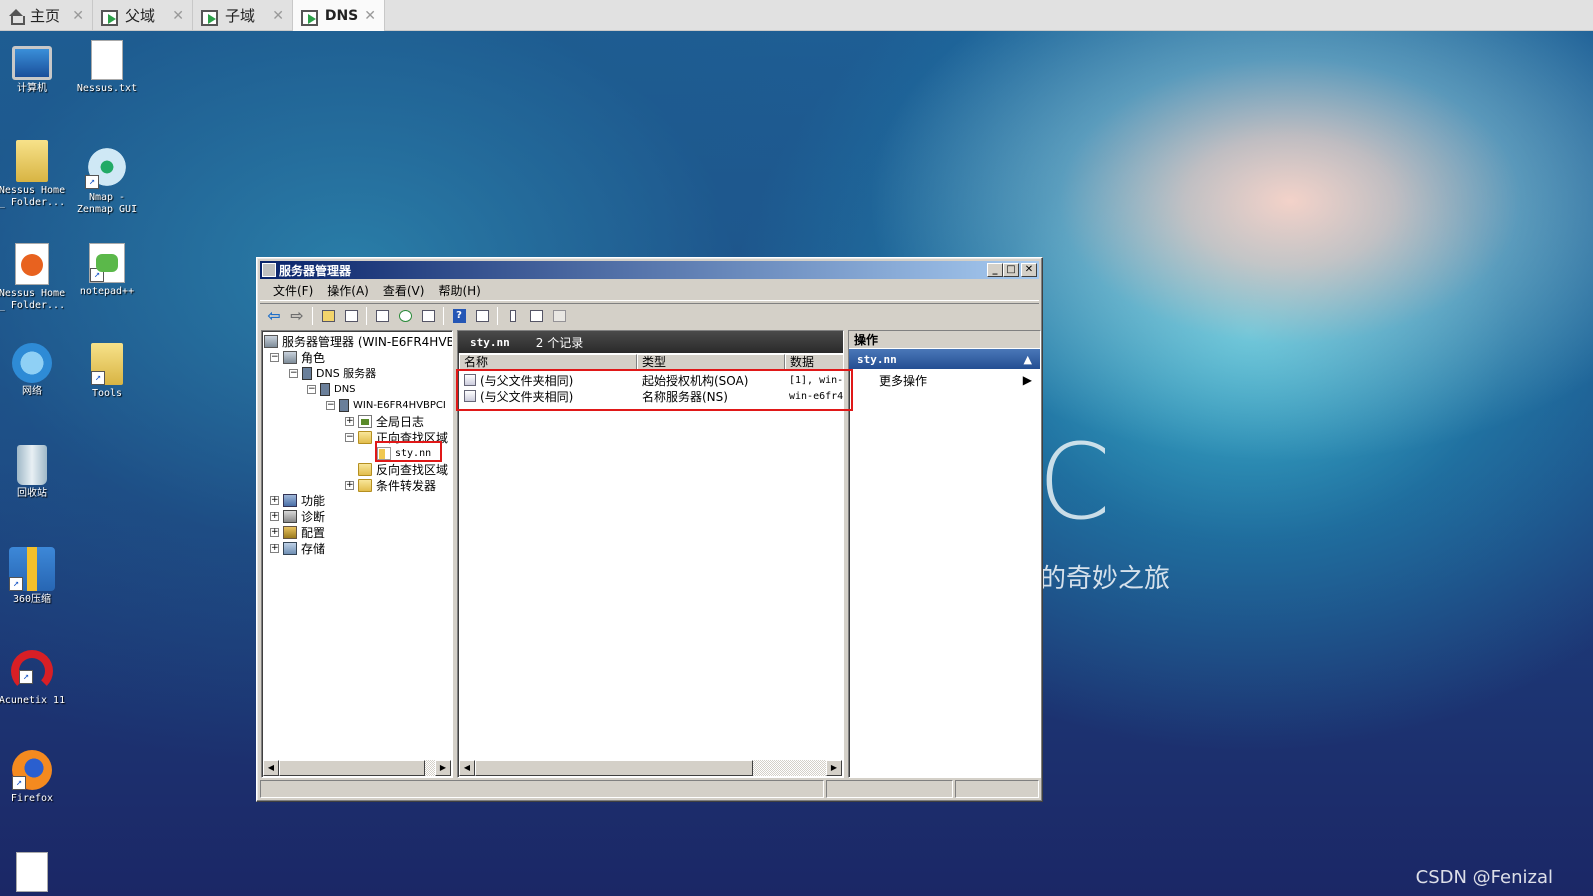 Image resolution: width=1593 pixels, height=896 pixels. What do you see at coordinates (293, 290) in the screenshot?
I see `menu-file: 文件(F)` at bounding box center [293, 290].